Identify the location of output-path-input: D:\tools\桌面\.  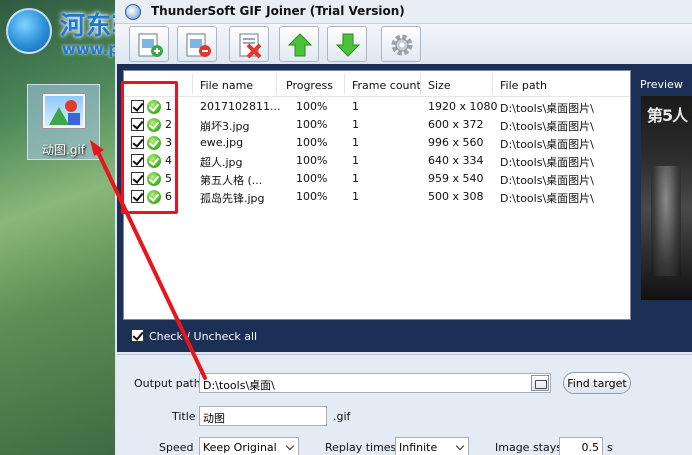
(375, 383).